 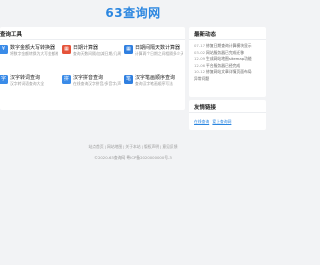 I want to click on news-date: 10-12, so click(x=200, y=72).